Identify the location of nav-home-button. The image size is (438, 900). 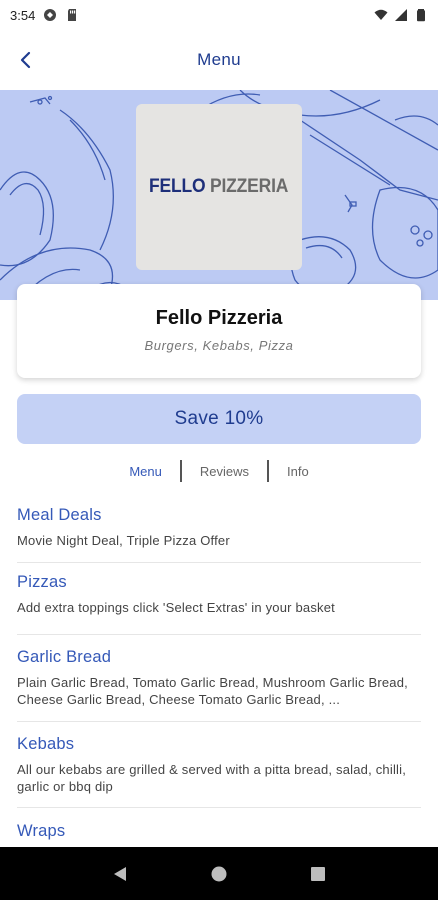
(219, 874).